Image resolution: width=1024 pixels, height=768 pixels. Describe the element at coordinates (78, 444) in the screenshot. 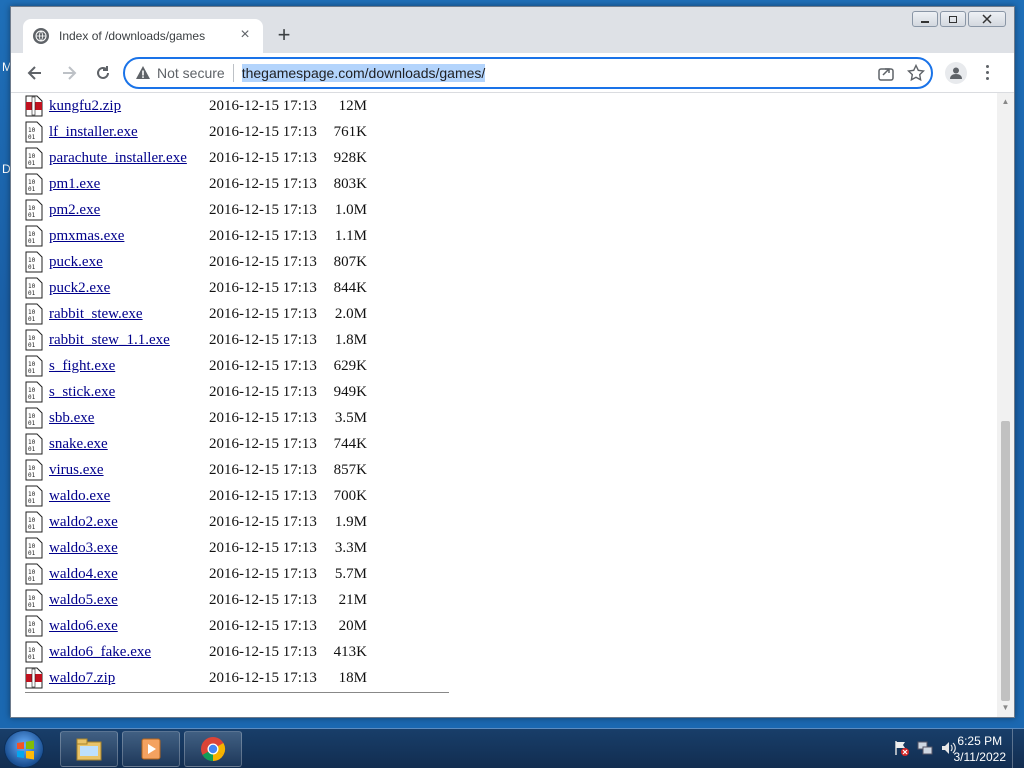

I see `file-link: snake.exe` at that location.